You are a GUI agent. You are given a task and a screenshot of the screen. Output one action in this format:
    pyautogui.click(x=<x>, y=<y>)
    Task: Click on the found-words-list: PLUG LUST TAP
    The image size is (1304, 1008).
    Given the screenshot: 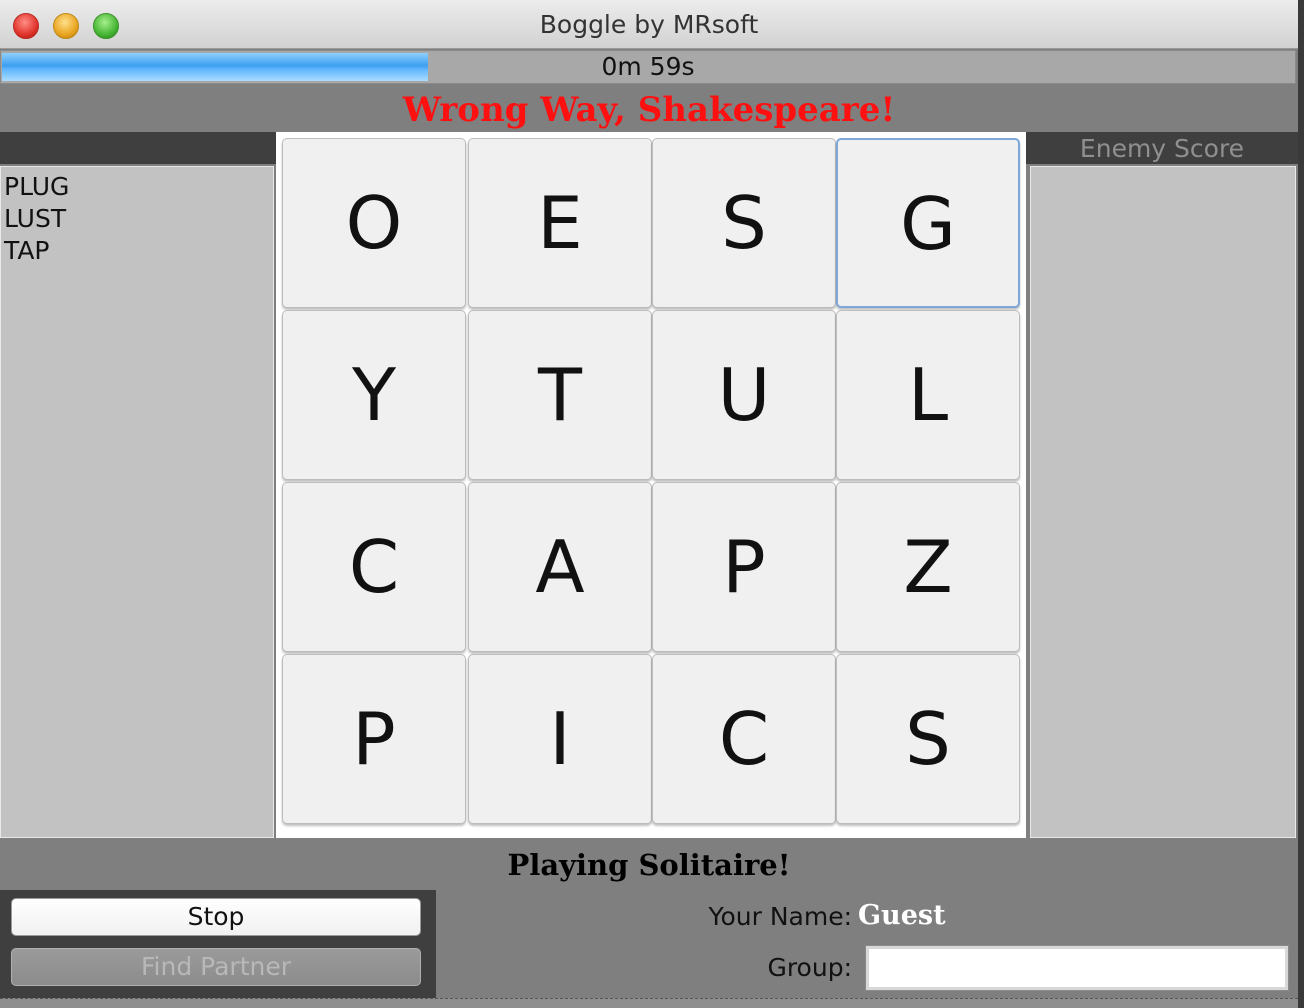 What is the action you would take?
    pyautogui.click(x=137, y=502)
    